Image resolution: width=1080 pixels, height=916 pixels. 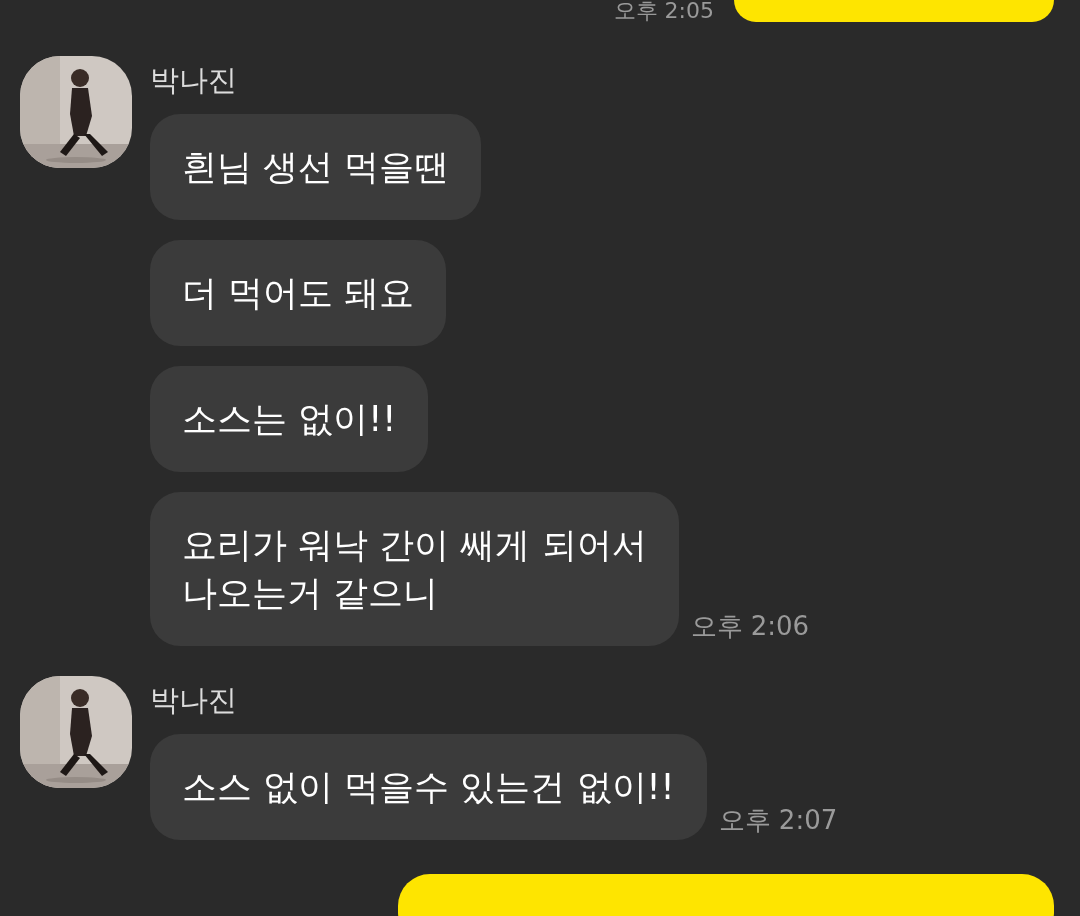 I want to click on message-bubble: 소스는 없이!!, so click(x=289, y=419).